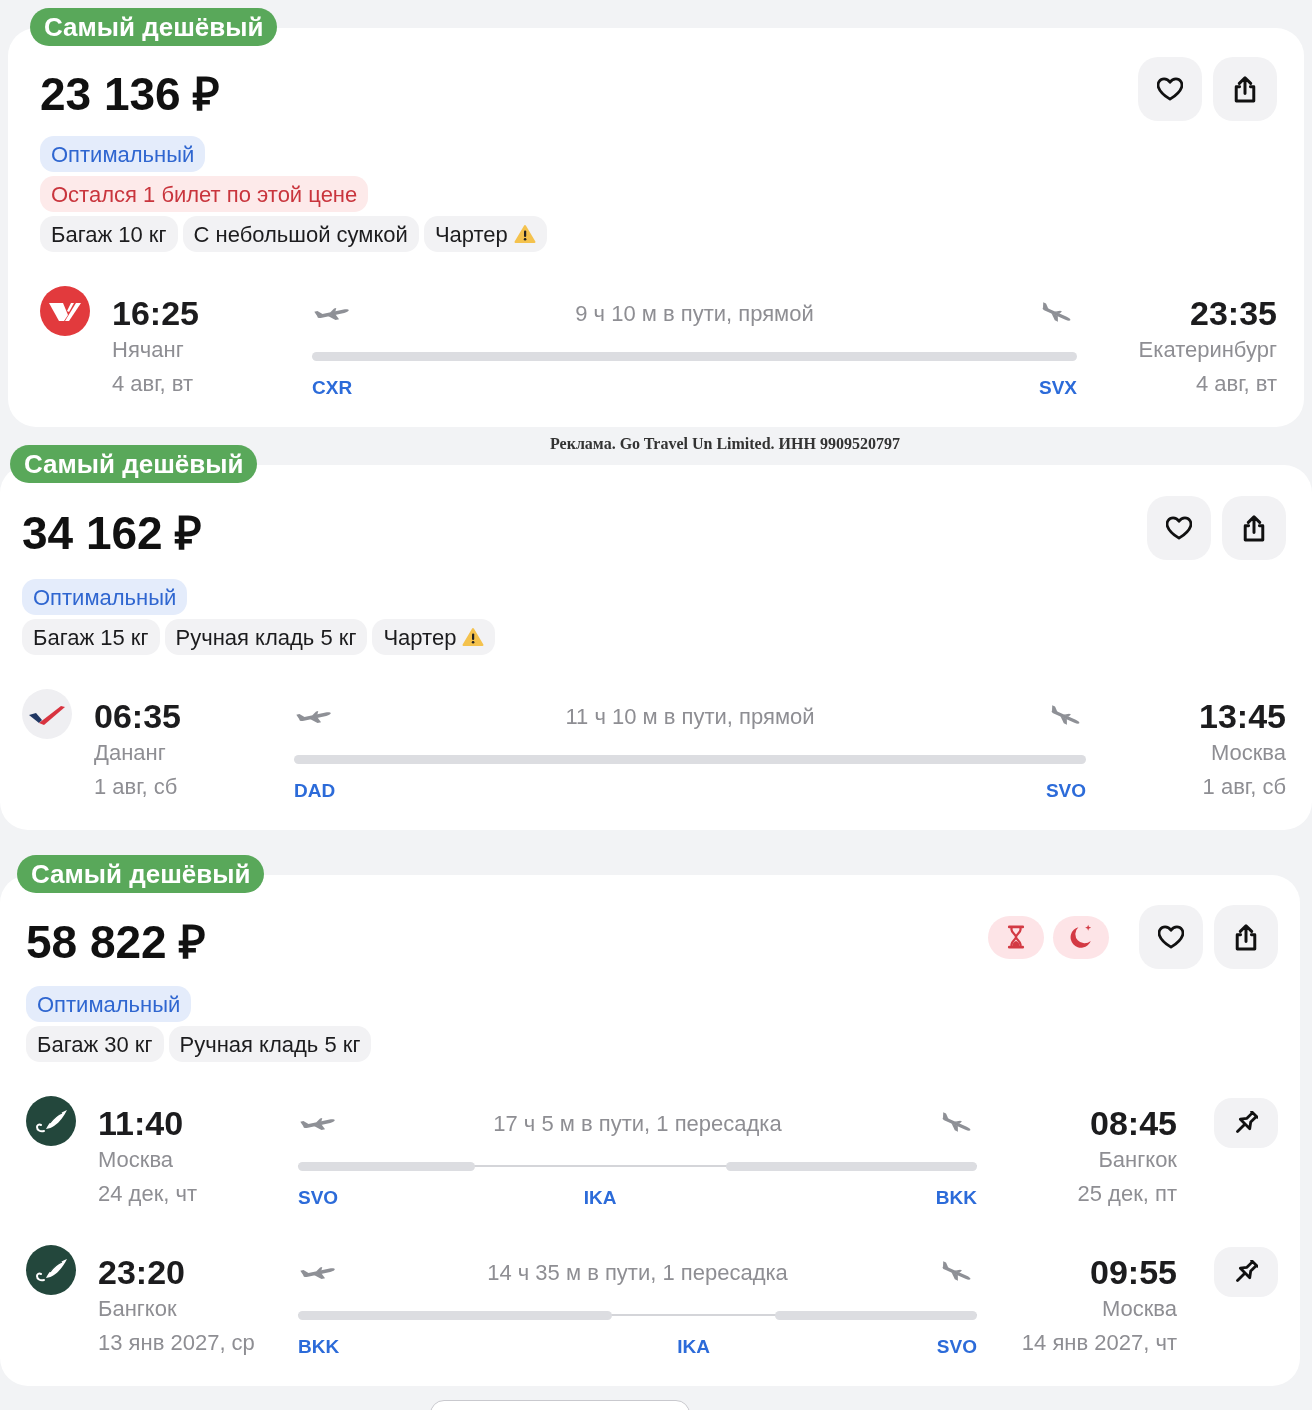 The width and height of the screenshot is (1312, 1410). What do you see at coordinates (136, 787) in the screenshot?
I see `departure-date: 1 авг, сб` at bounding box center [136, 787].